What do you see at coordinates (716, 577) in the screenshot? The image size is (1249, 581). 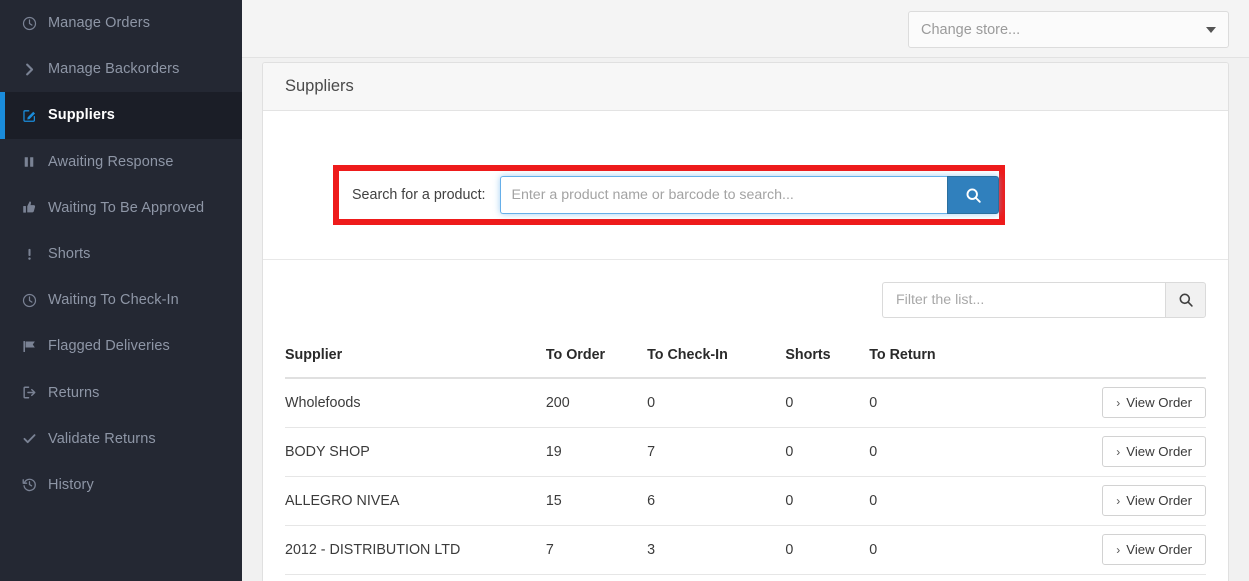 I see `cell-to-check-in: 0` at bounding box center [716, 577].